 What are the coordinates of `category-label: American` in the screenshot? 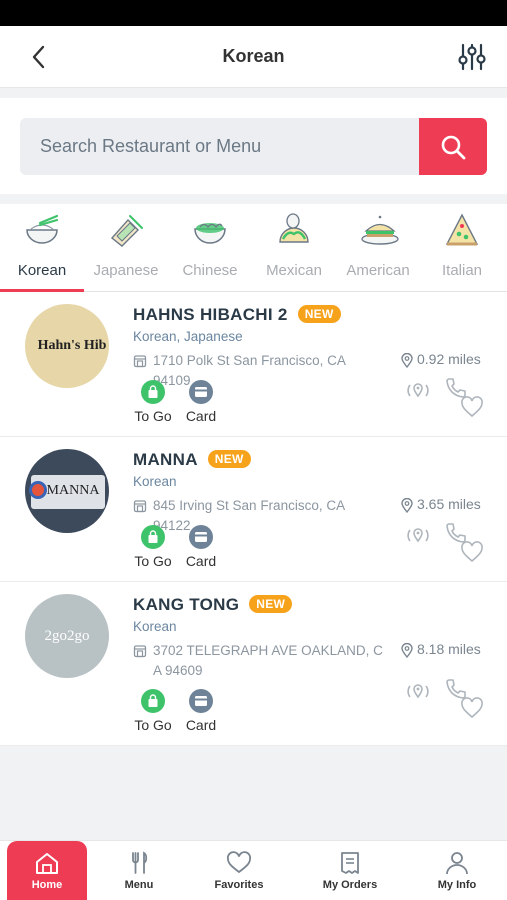 It's located at (378, 270).